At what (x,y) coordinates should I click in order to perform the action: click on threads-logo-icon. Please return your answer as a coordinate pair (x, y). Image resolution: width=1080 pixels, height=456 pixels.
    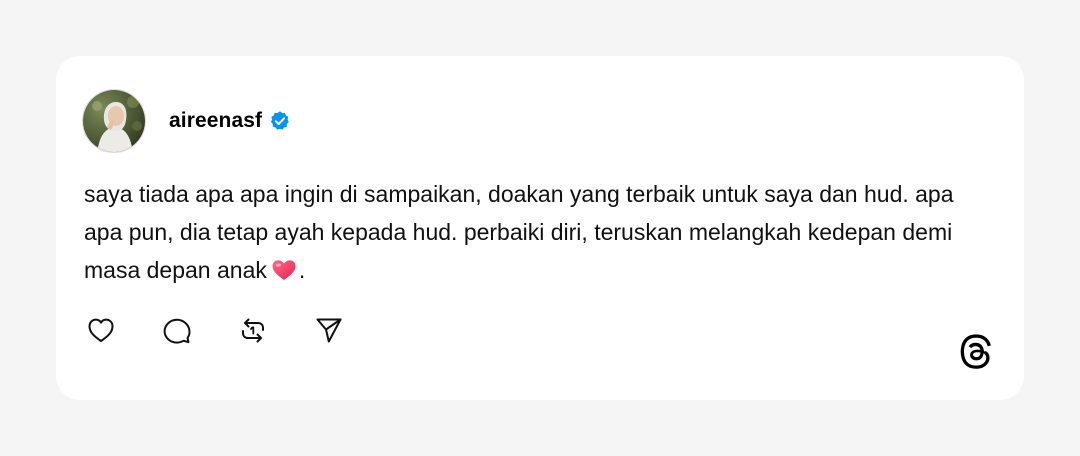
    Looking at the image, I should click on (976, 353).